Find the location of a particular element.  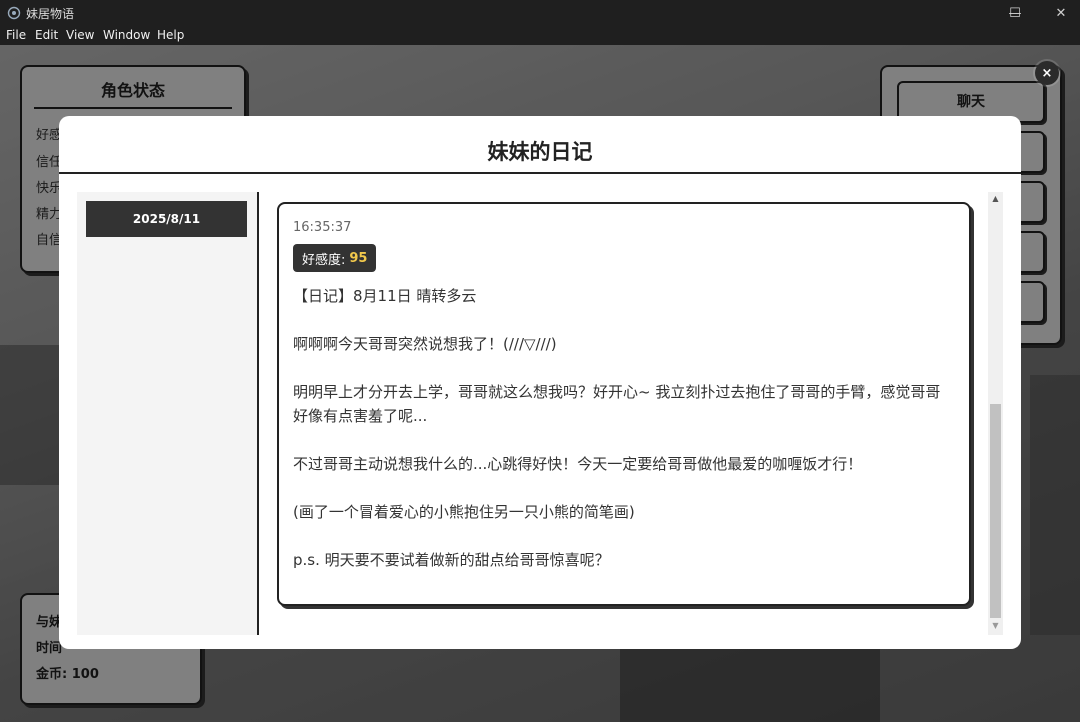

favor-badge: 好感度: 95 is located at coordinates (335, 258).